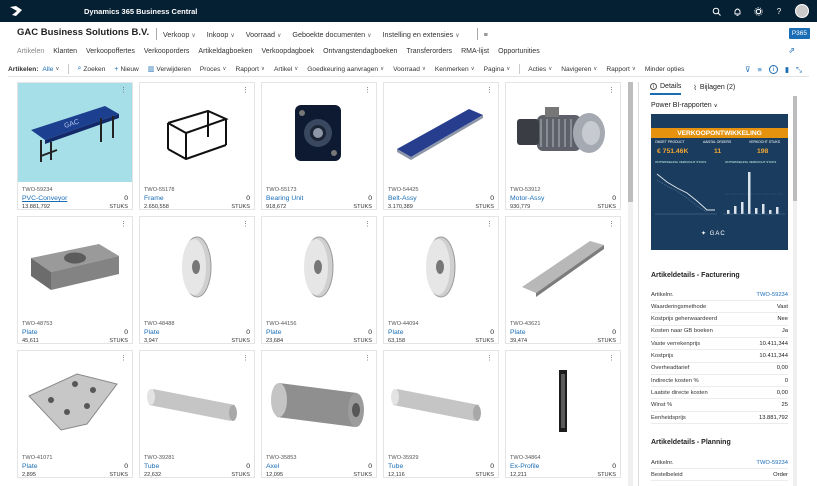 The image size is (817, 486). Describe the element at coordinates (665, 69) in the screenshot. I see `fewer-options-button: Minder opties` at that location.